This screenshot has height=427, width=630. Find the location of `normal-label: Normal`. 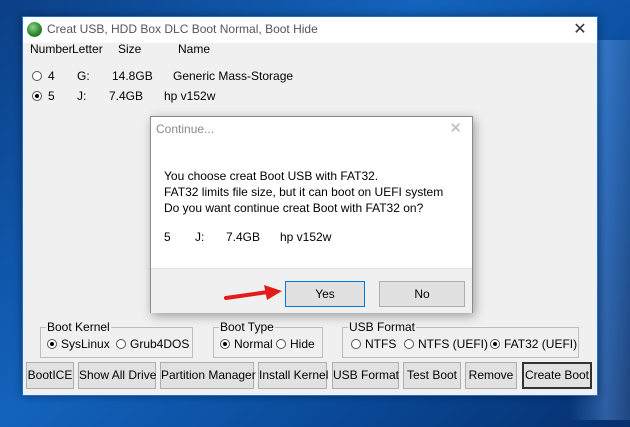

normal-label: Normal is located at coordinates (253, 344).